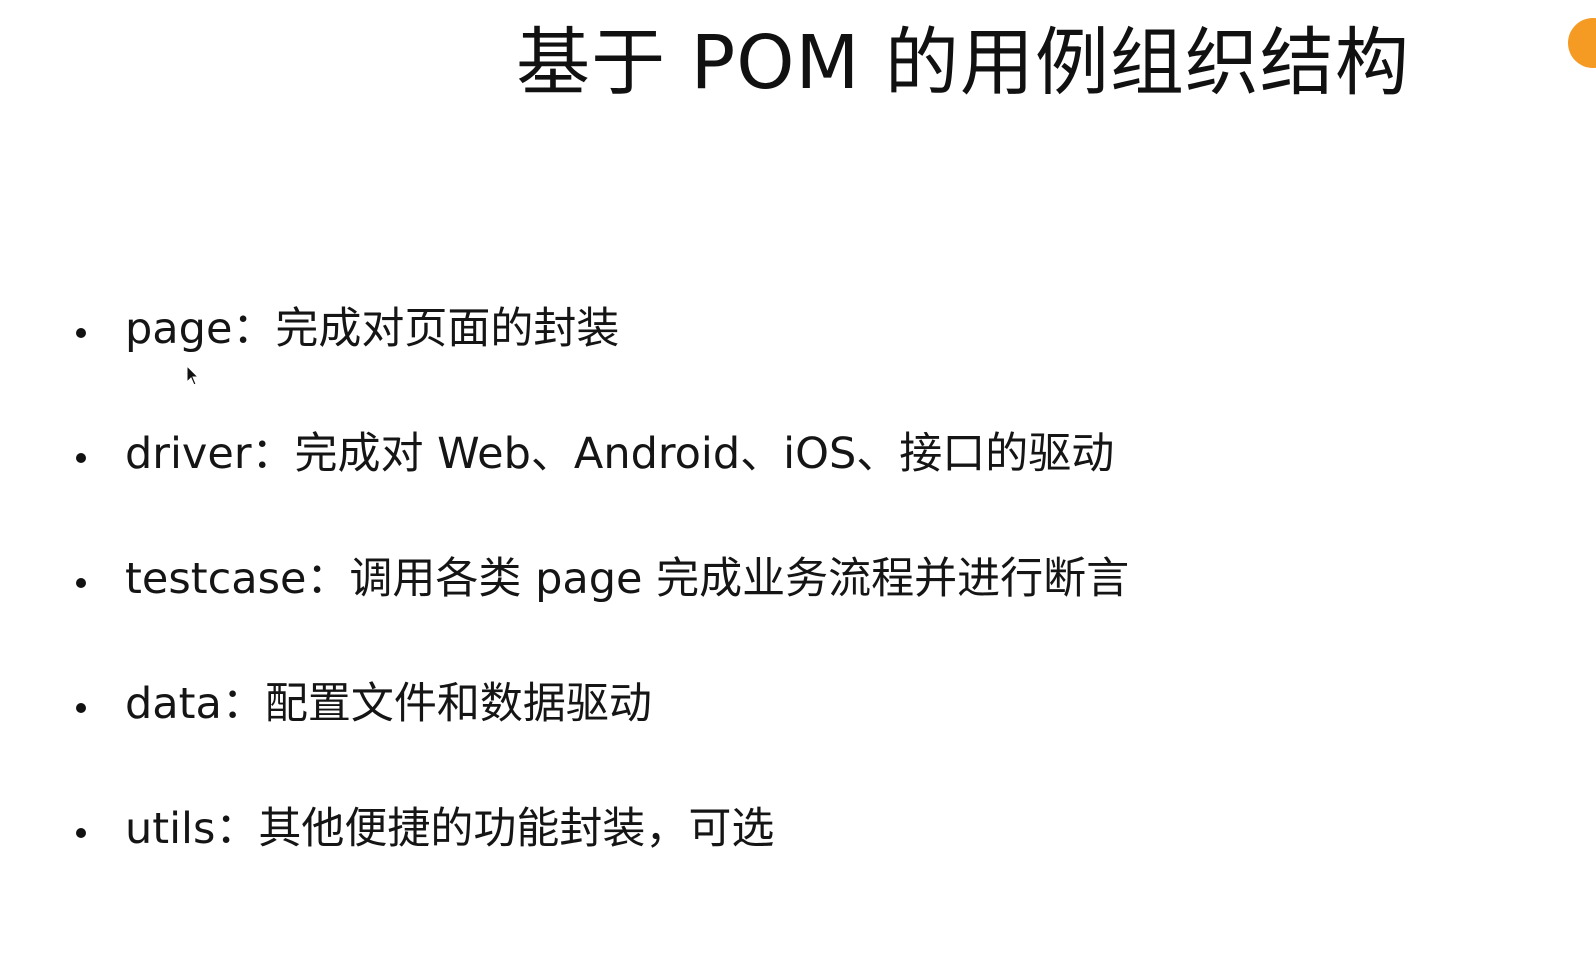  I want to click on bullet-text: driver：完成对 Web、Android、iOS、接口的驱动, so click(620, 454).